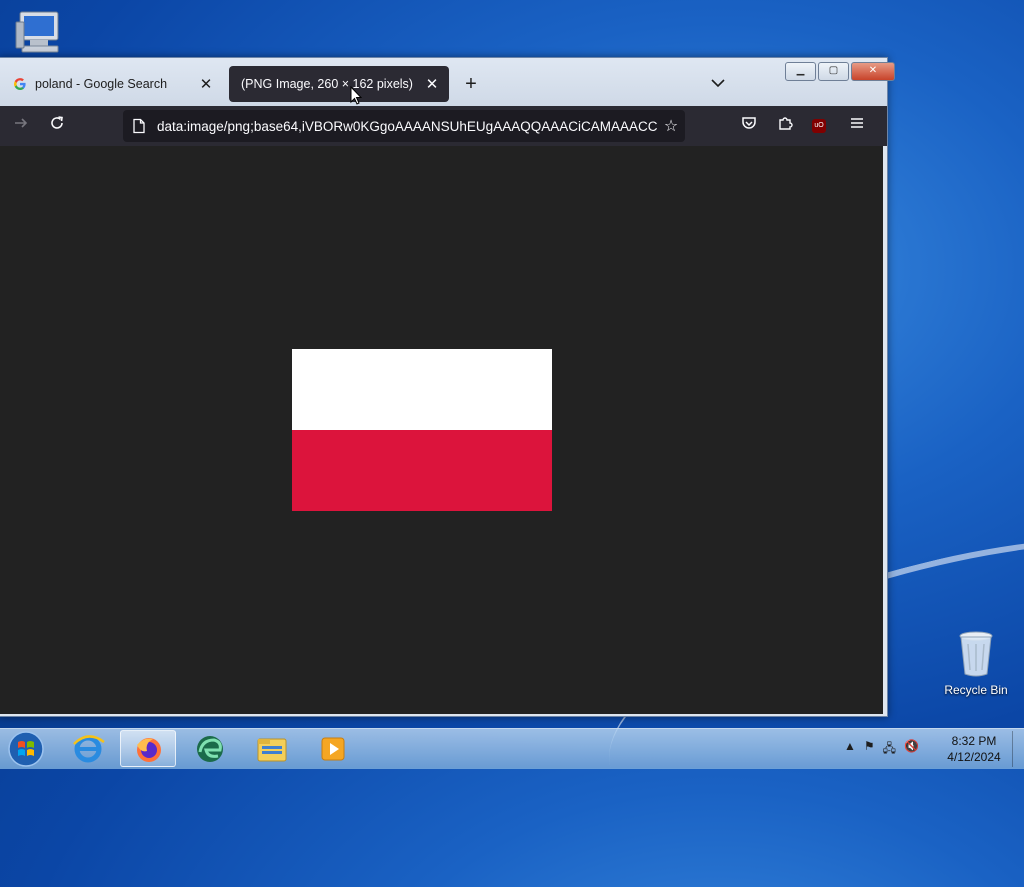 The width and height of the screenshot is (1024, 887). Describe the element at coordinates (873, 71) in the screenshot. I see `close-button: ✕` at that location.